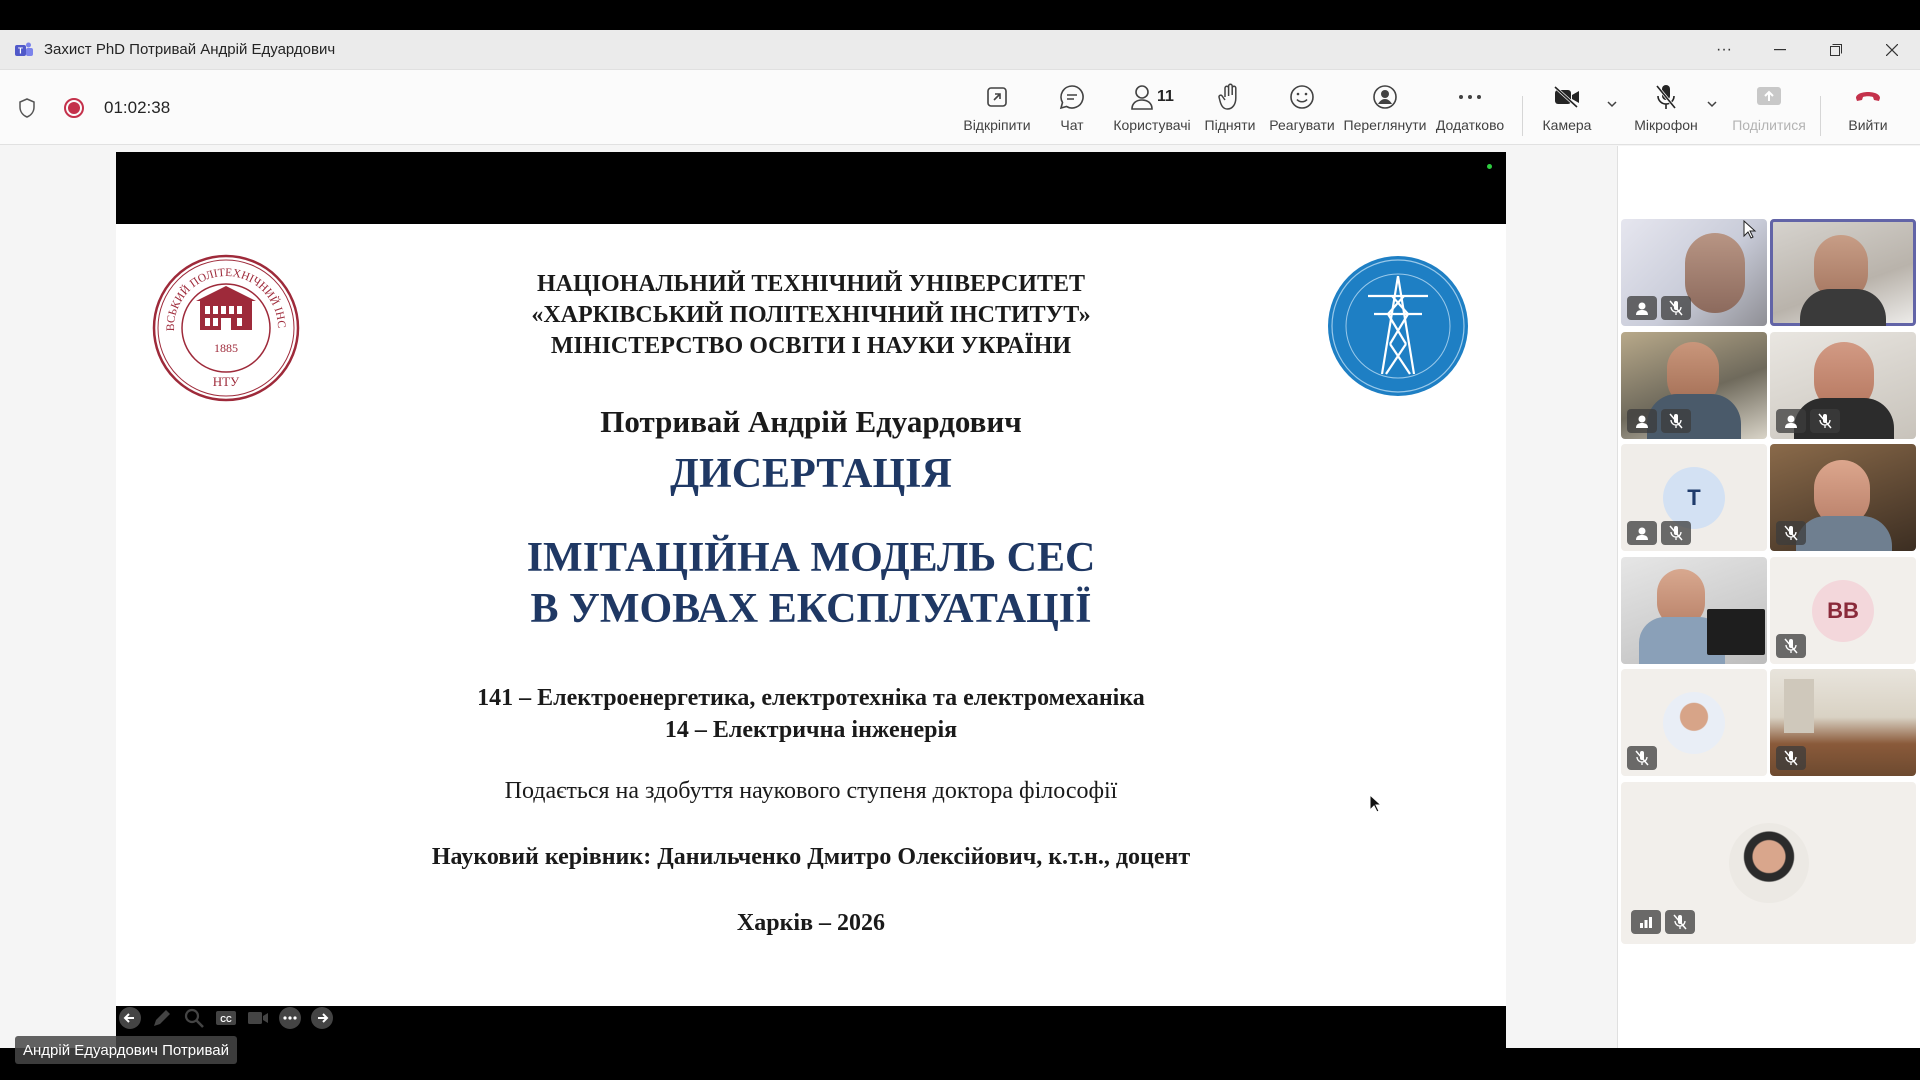 This screenshot has width=1920, height=1080. What do you see at coordinates (1712, 104) in the screenshot?
I see `microphone-options-chevron-icon` at bounding box center [1712, 104].